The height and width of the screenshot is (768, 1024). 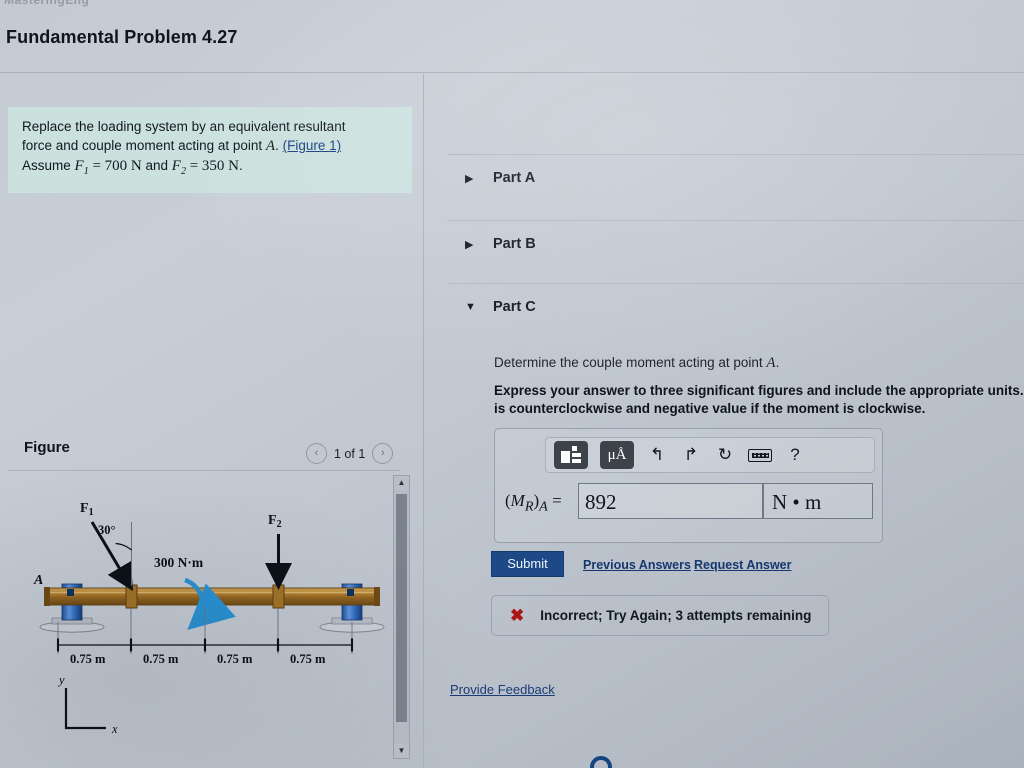 What do you see at coordinates (771, 363) in the screenshot?
I see `question-point-a: A` at bounding box center [771, 363].